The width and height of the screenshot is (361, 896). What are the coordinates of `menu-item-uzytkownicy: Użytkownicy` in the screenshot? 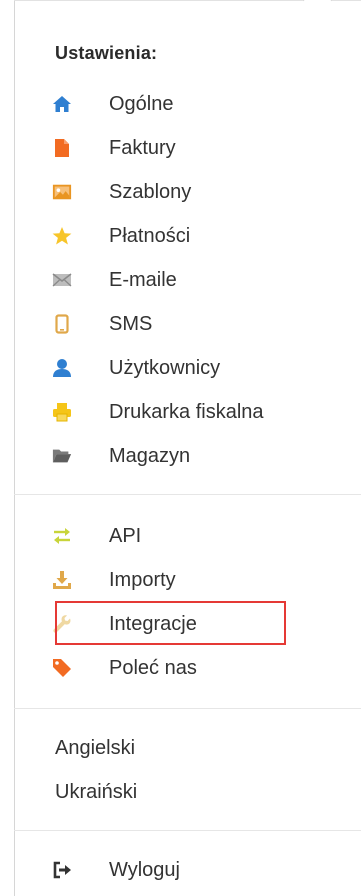 It's located at (187, 368).